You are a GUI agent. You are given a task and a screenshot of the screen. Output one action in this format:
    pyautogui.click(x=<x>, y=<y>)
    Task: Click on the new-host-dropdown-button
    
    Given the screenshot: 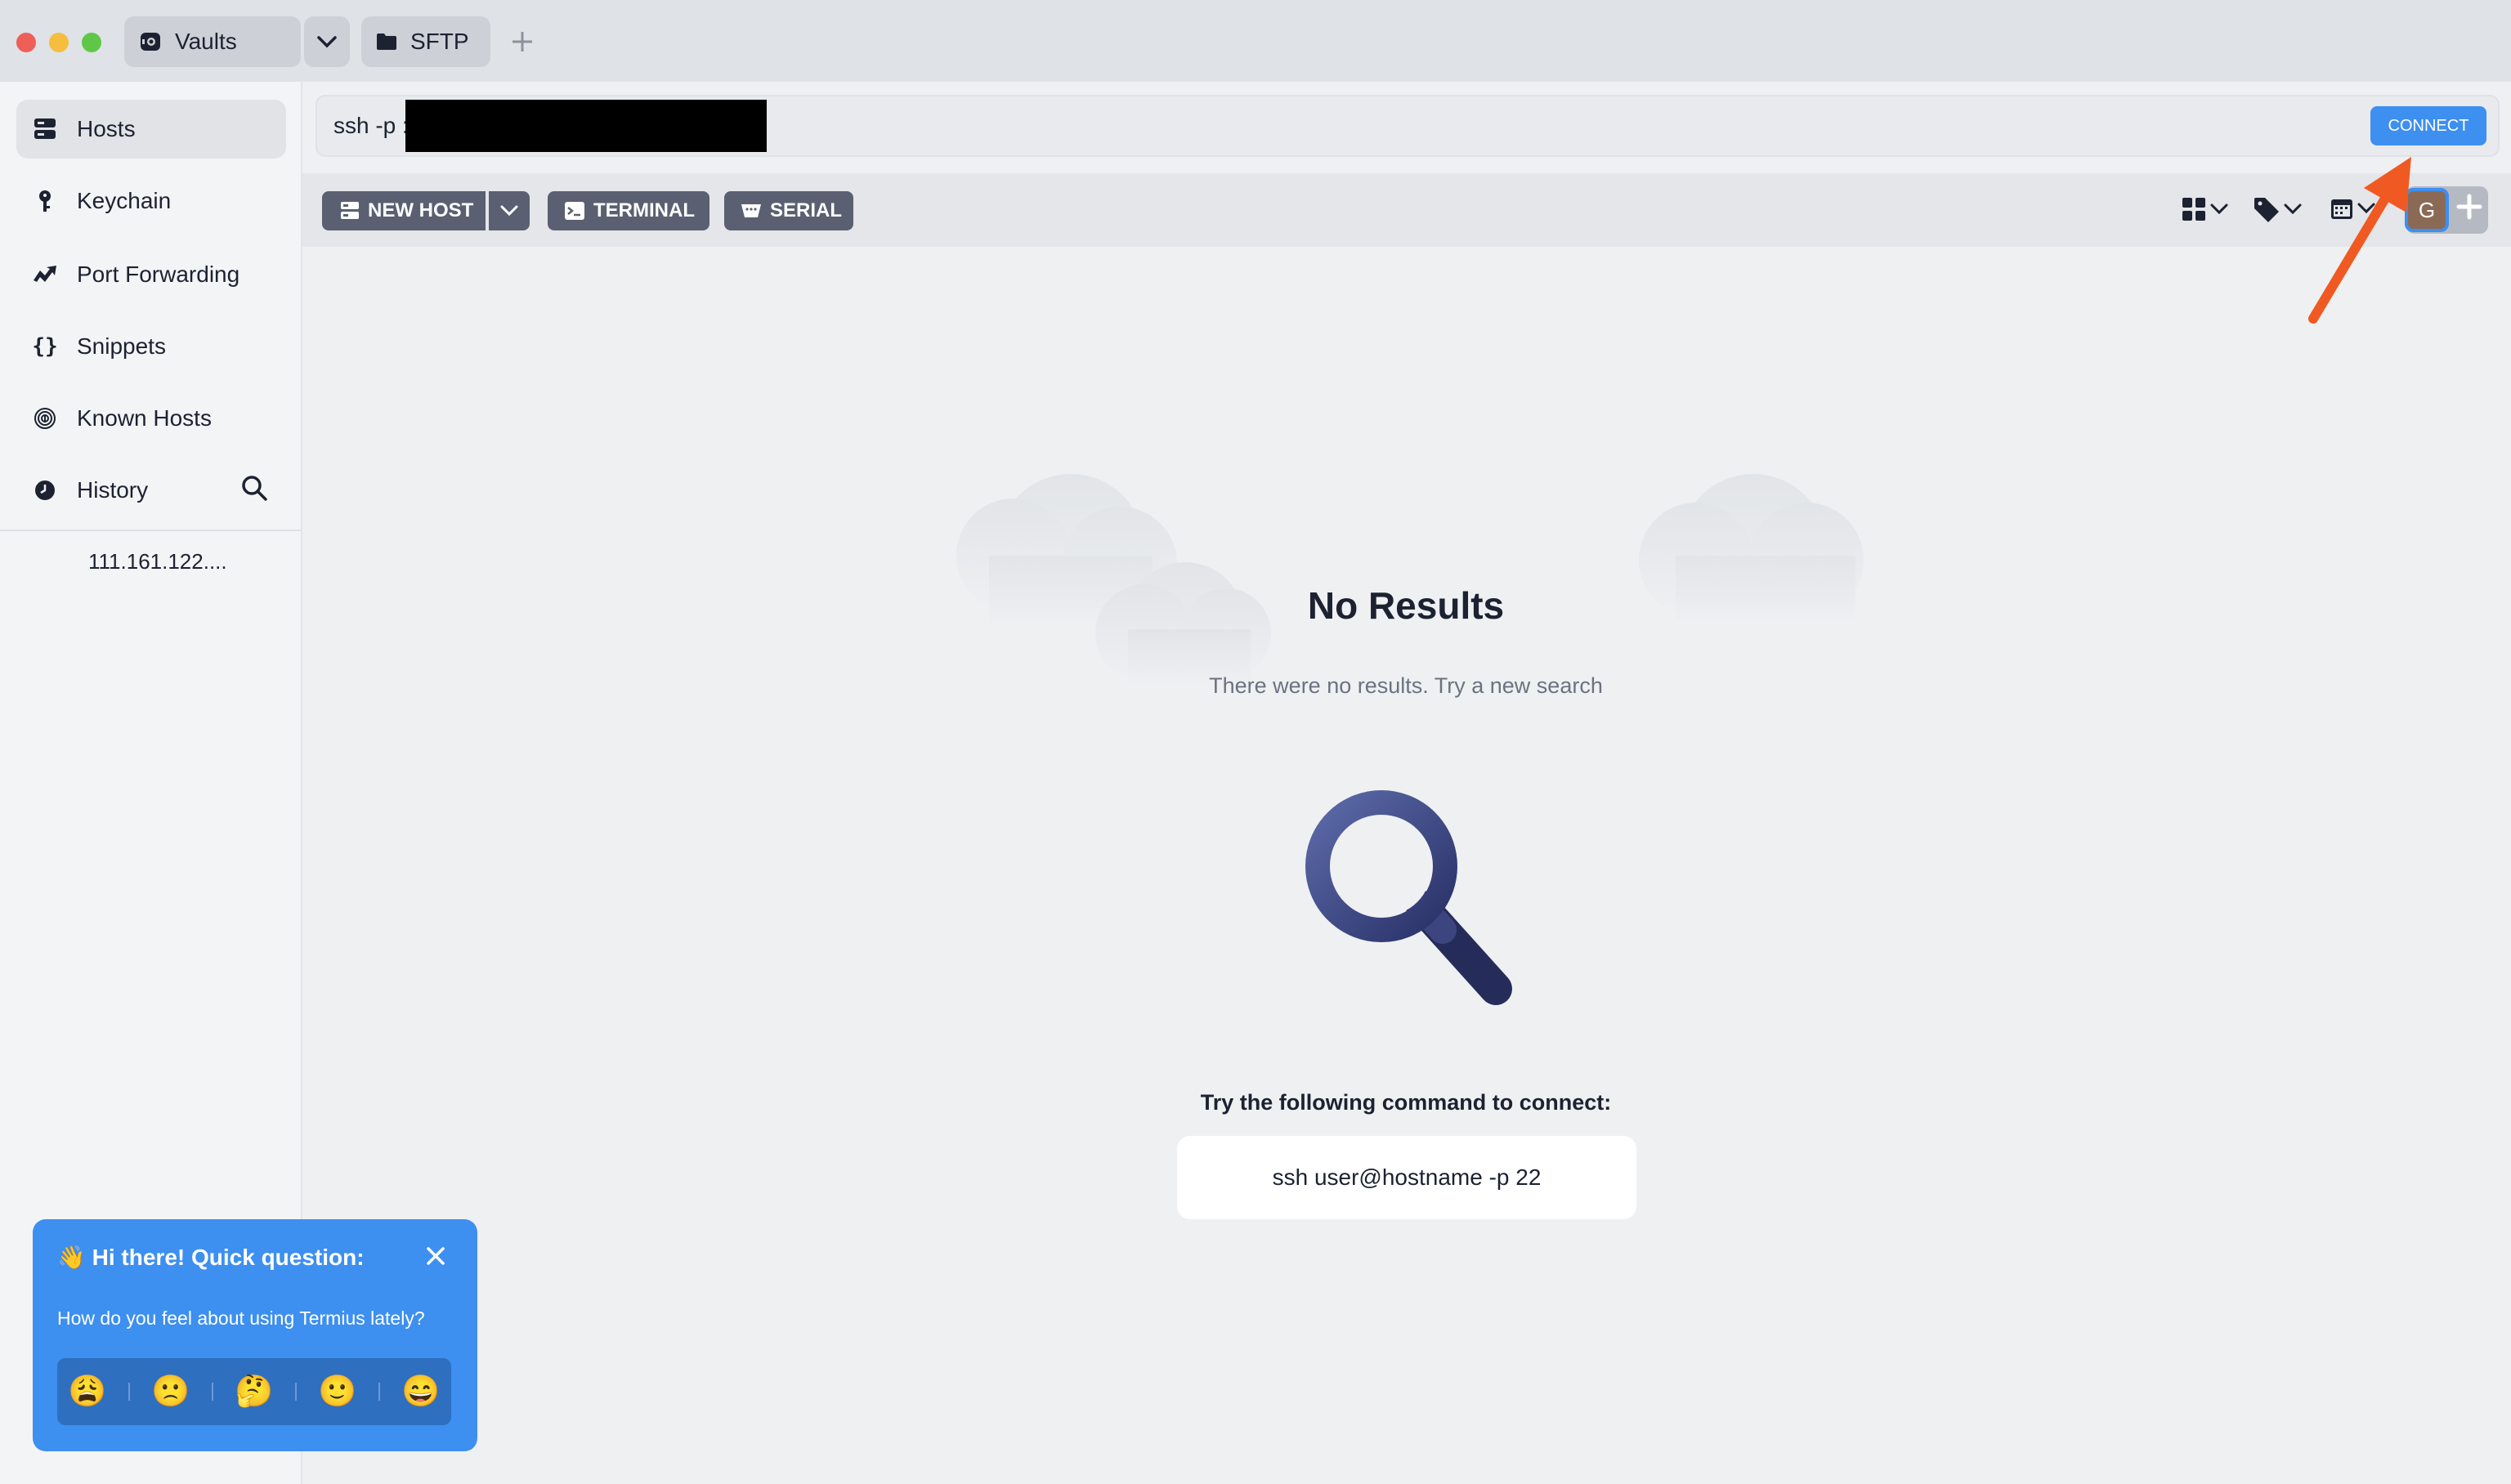 What is the action you would take?
    pyautogui.click(x=509, y=210)
    